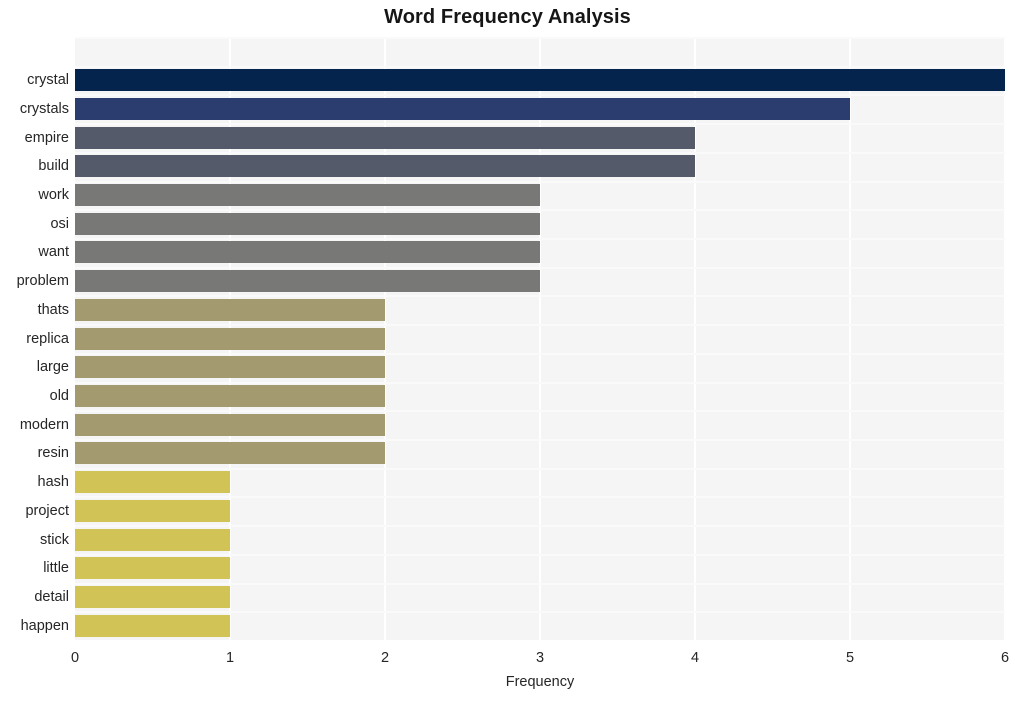  I want to click on x-axis-label: Frequency, so click(540, 682).